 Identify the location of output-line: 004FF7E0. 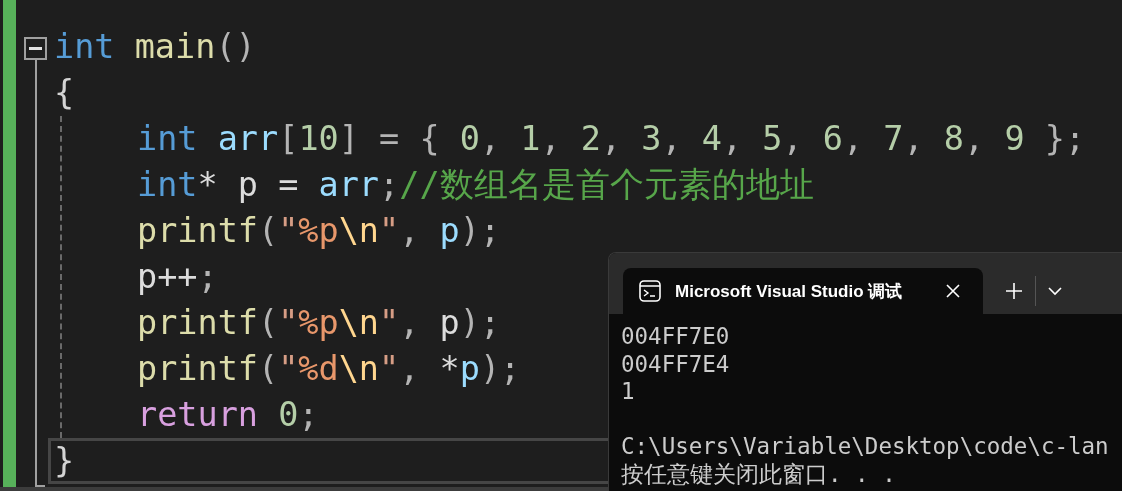
(675, 337).